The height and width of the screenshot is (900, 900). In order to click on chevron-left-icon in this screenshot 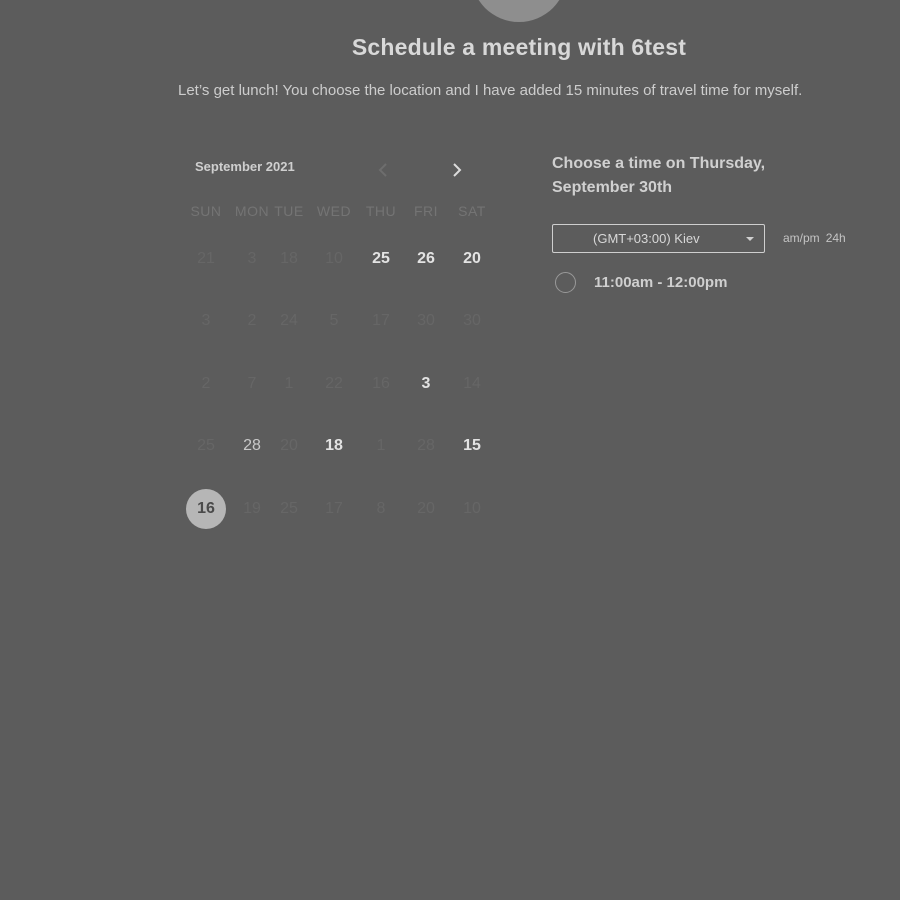, I will do `click(382, 170)`.